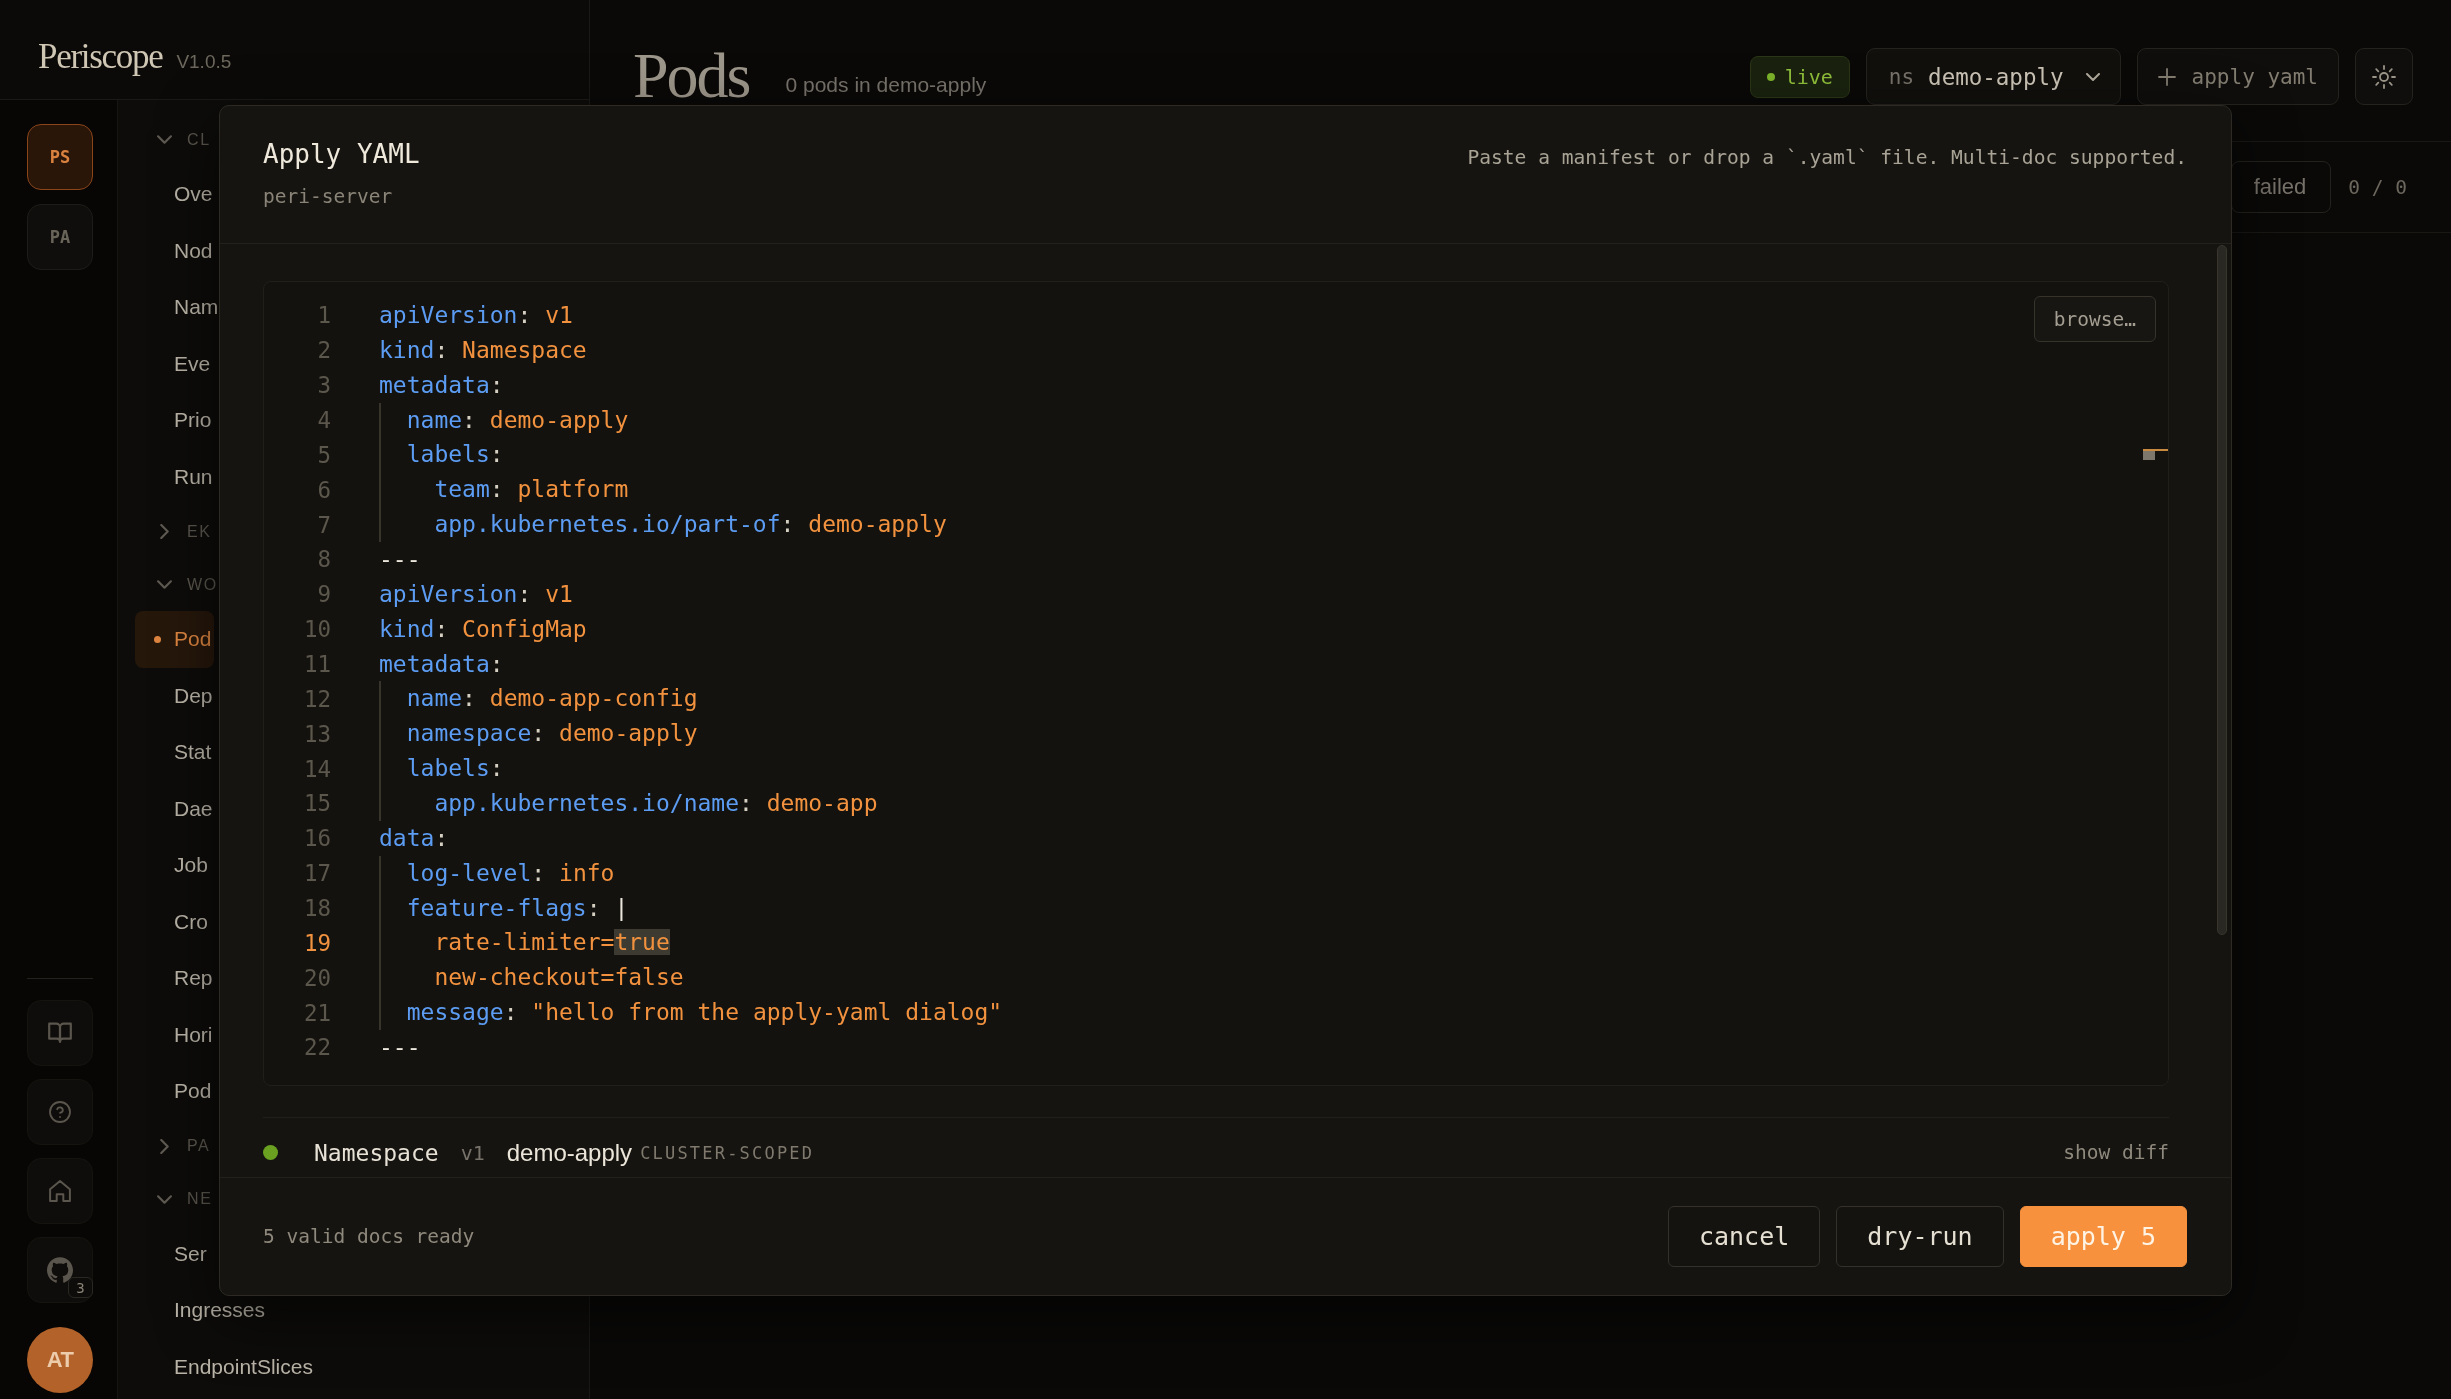 The height and width of the screenshot is (1399, 2451). I want to click on live-dot-icon, so click(1770, 76).